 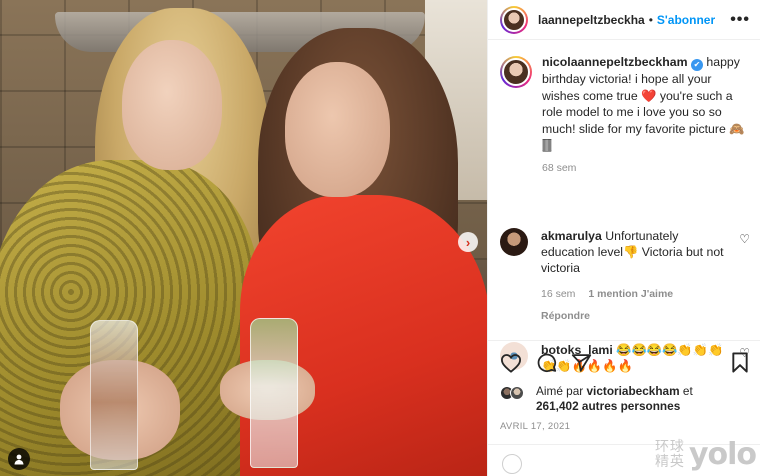 I want to click on comment-like-heart-icon: ♡, so click(x=744, y=239).